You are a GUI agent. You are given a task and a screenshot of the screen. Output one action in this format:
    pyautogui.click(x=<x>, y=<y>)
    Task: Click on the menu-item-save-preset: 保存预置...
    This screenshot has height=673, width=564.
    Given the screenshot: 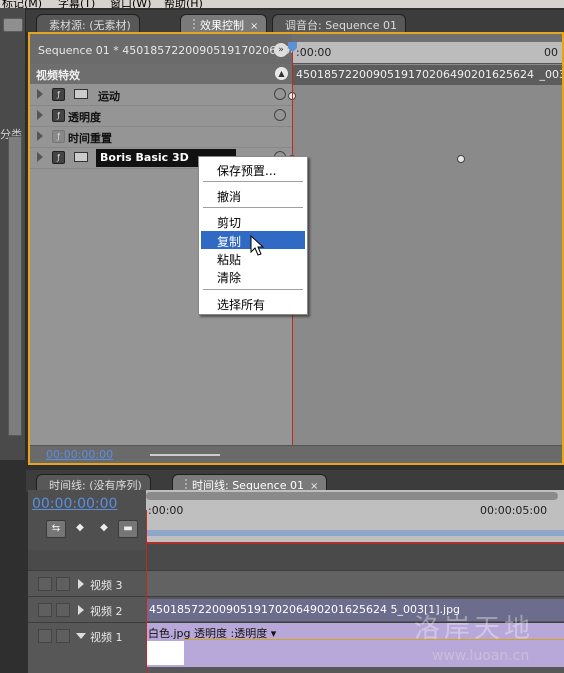 What is the action you would take?
    pyautogui.click(x=253, y=169)
    